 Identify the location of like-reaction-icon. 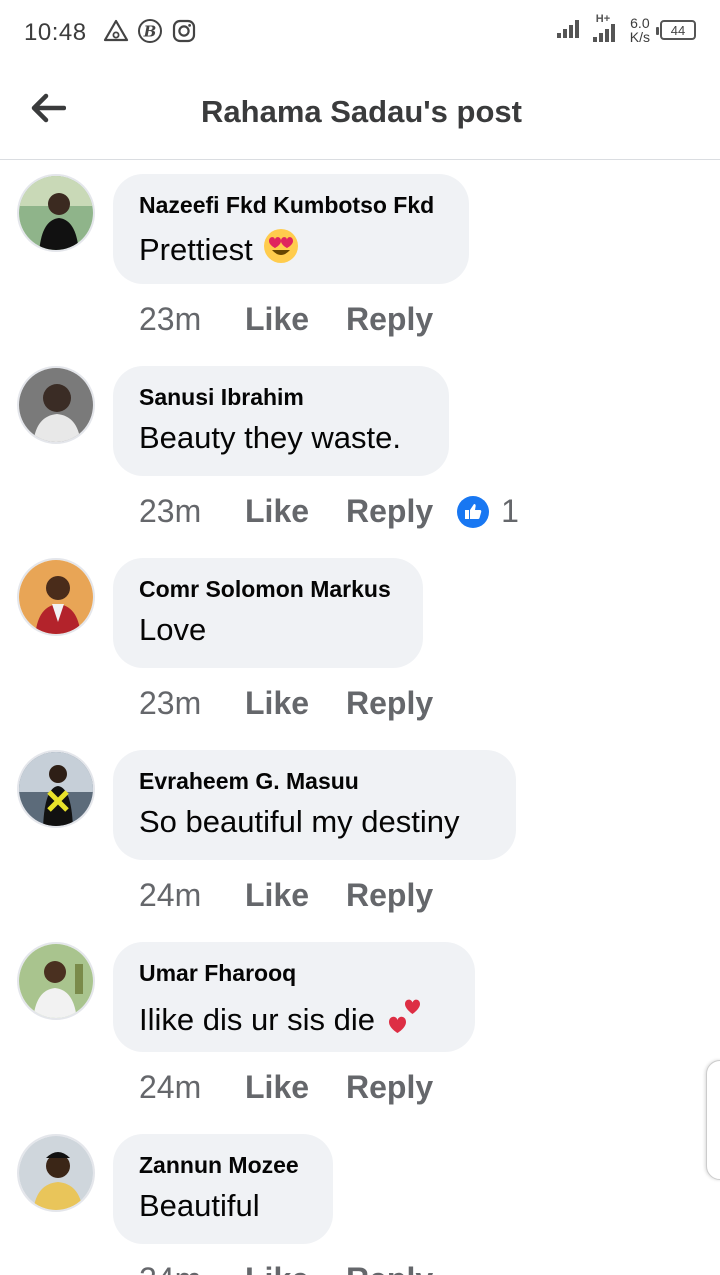
(473, 511).